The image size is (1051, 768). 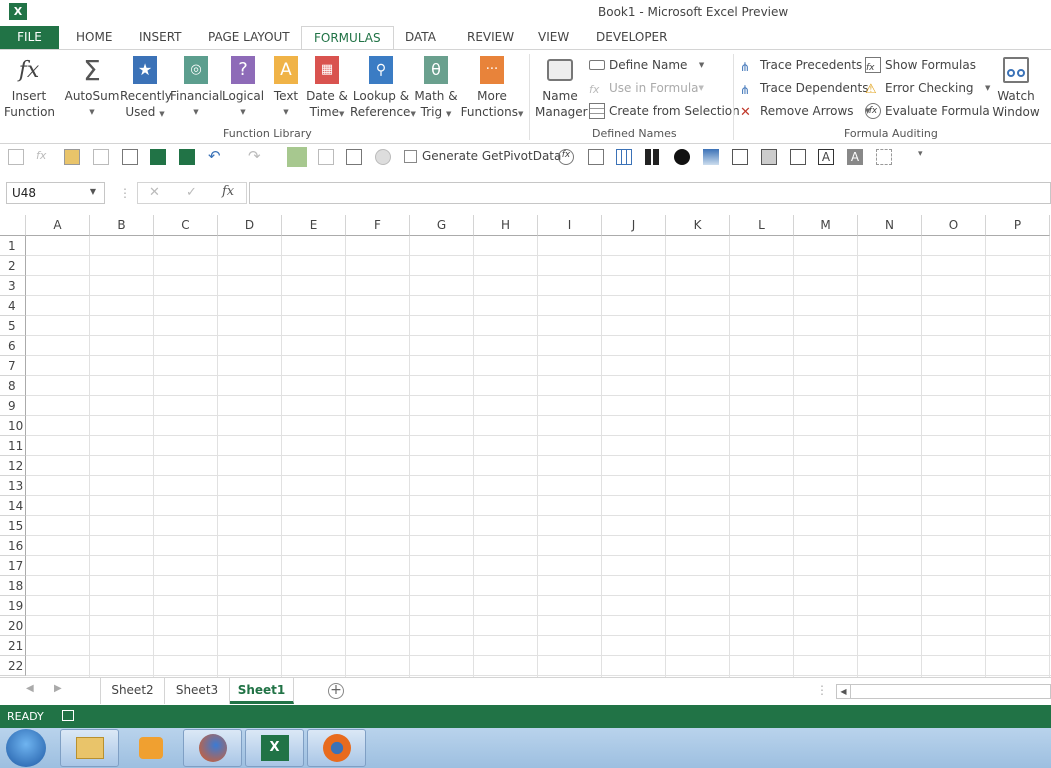 What do you see at coordinates (93, 191) in the screenshot?
I see `chevron-down-icon: ▼` at bounding box center [93, 191].